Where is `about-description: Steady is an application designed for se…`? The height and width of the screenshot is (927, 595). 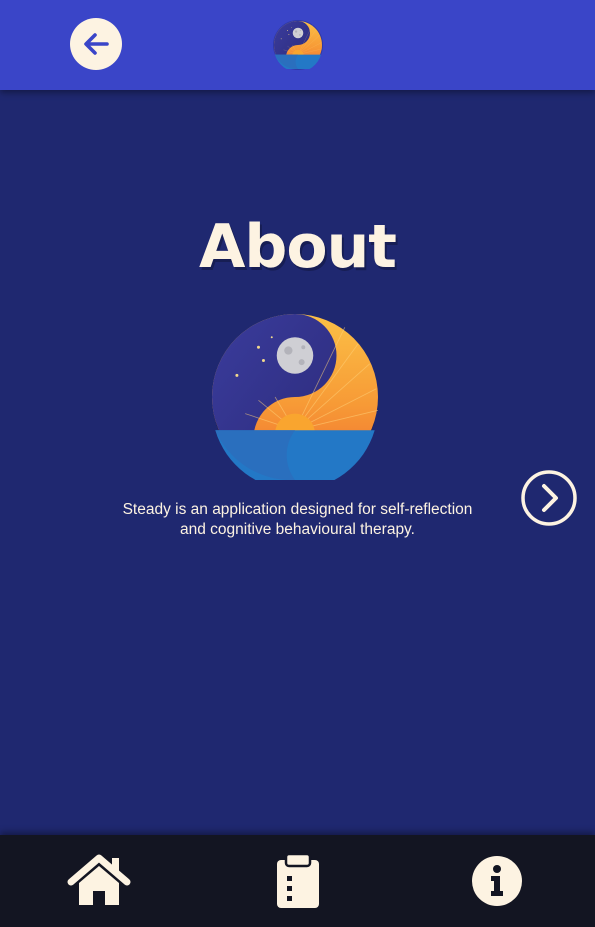 about-description: Steady is an application designed for se… is located at coordinates (297, 519).